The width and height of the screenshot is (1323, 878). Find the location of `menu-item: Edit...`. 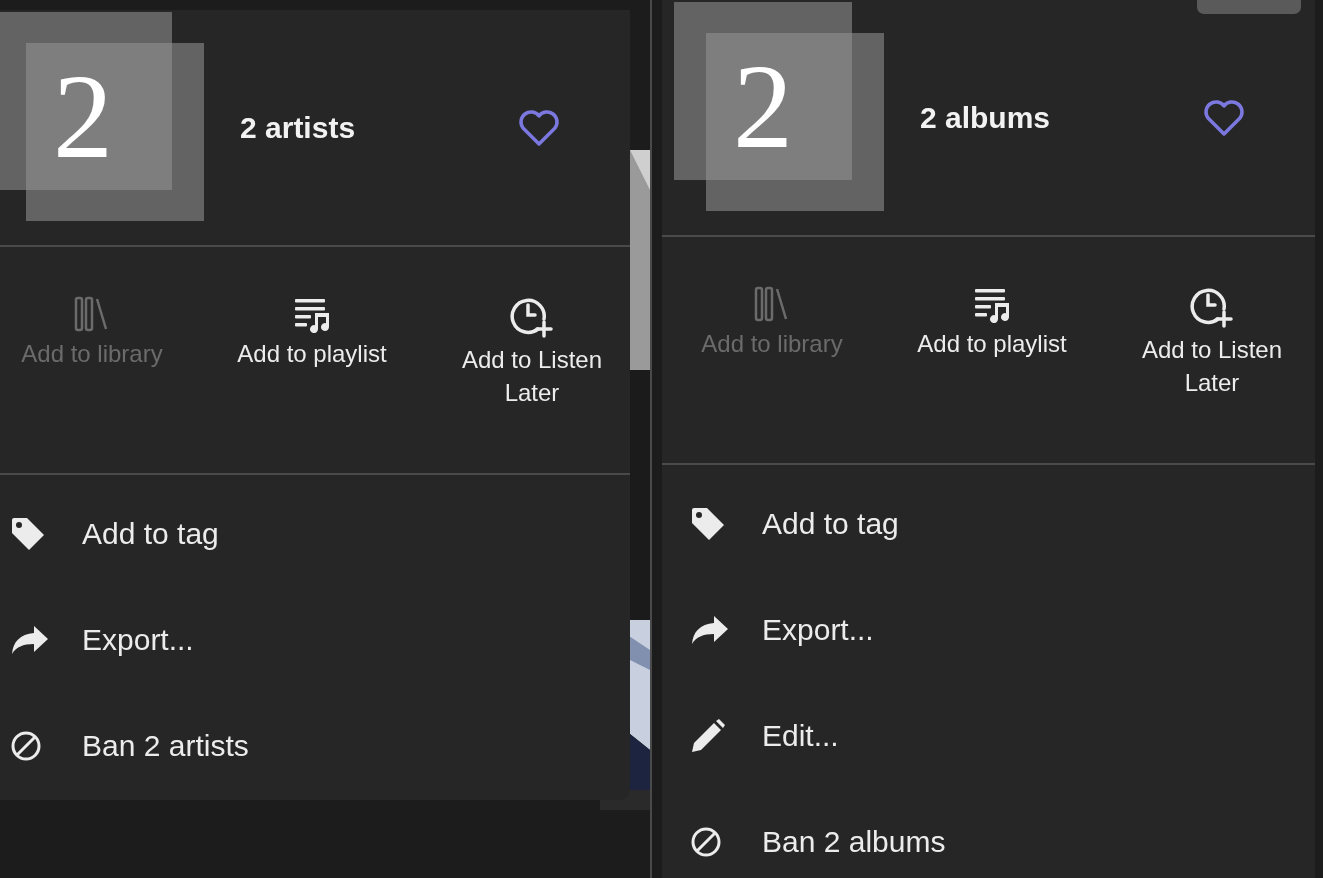

menu-item: Edit... is located at coordinates (988, 736).